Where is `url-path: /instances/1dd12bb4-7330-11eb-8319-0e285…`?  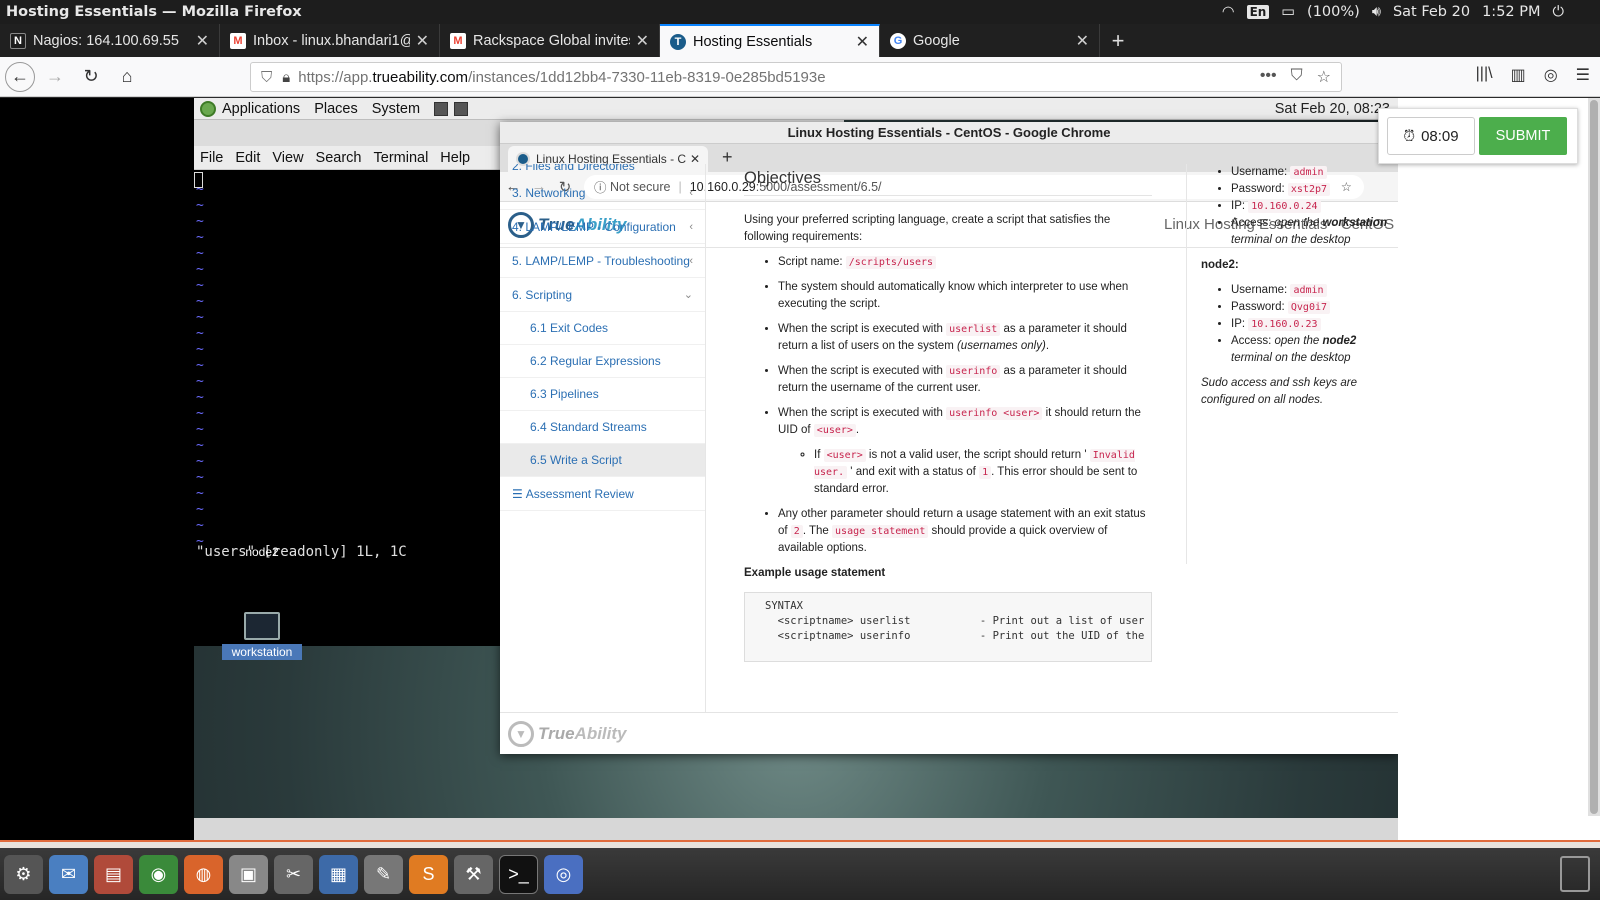
url-path: /instances/1dd12bb4-7330-11eb-8319-0e285… is located at coordinates (647, 77).